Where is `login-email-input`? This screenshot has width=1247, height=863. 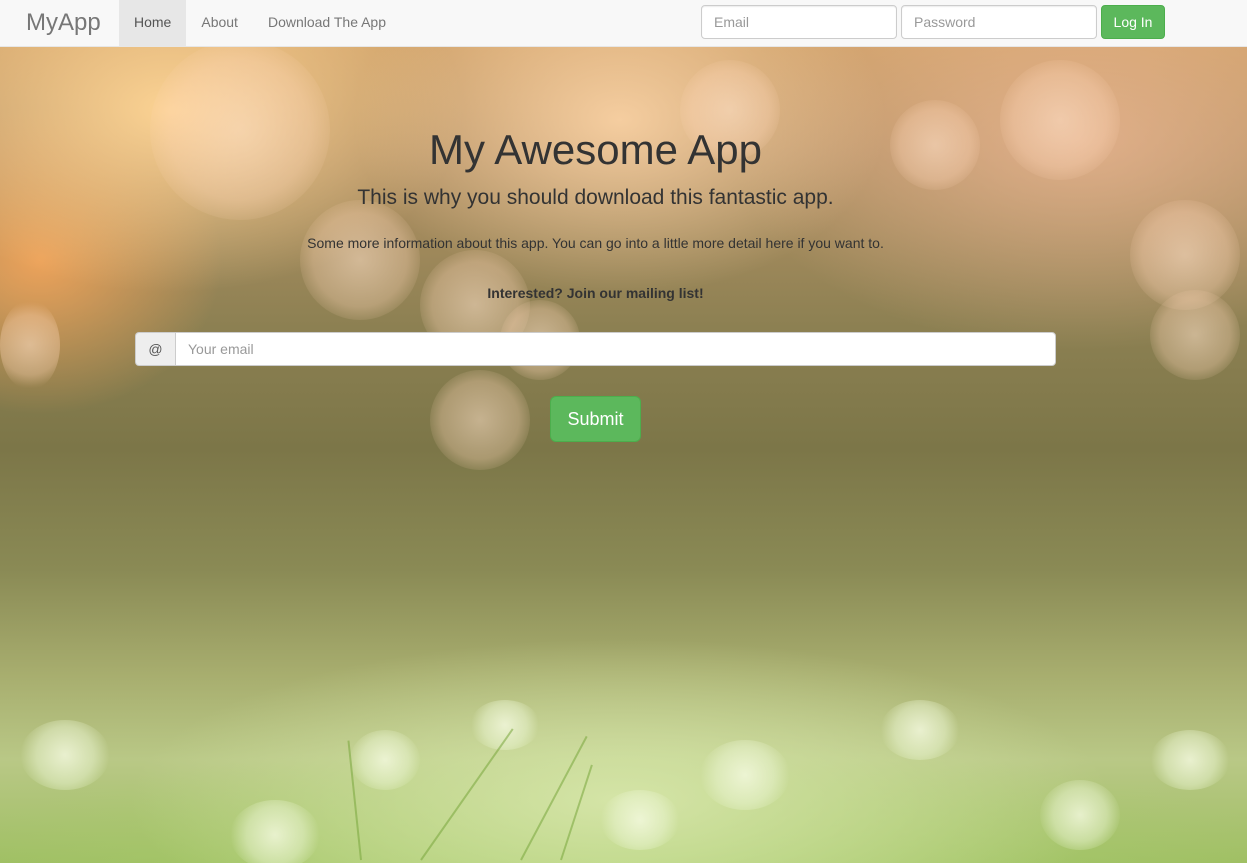 login-email-input is located at coordinates (799, 22).